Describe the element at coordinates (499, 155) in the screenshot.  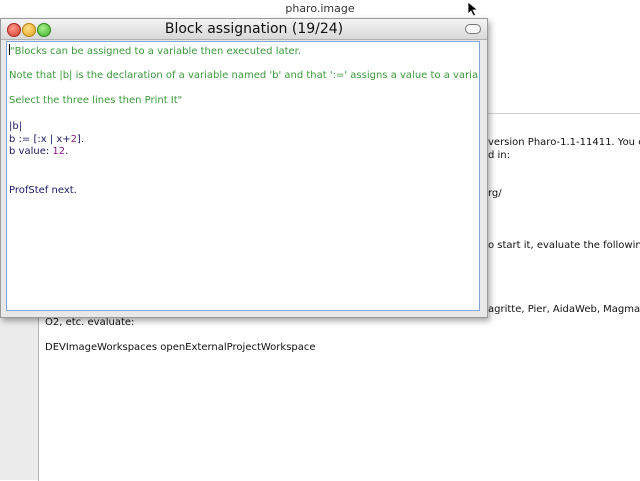
I see `background-text-line: d in:` at that location.